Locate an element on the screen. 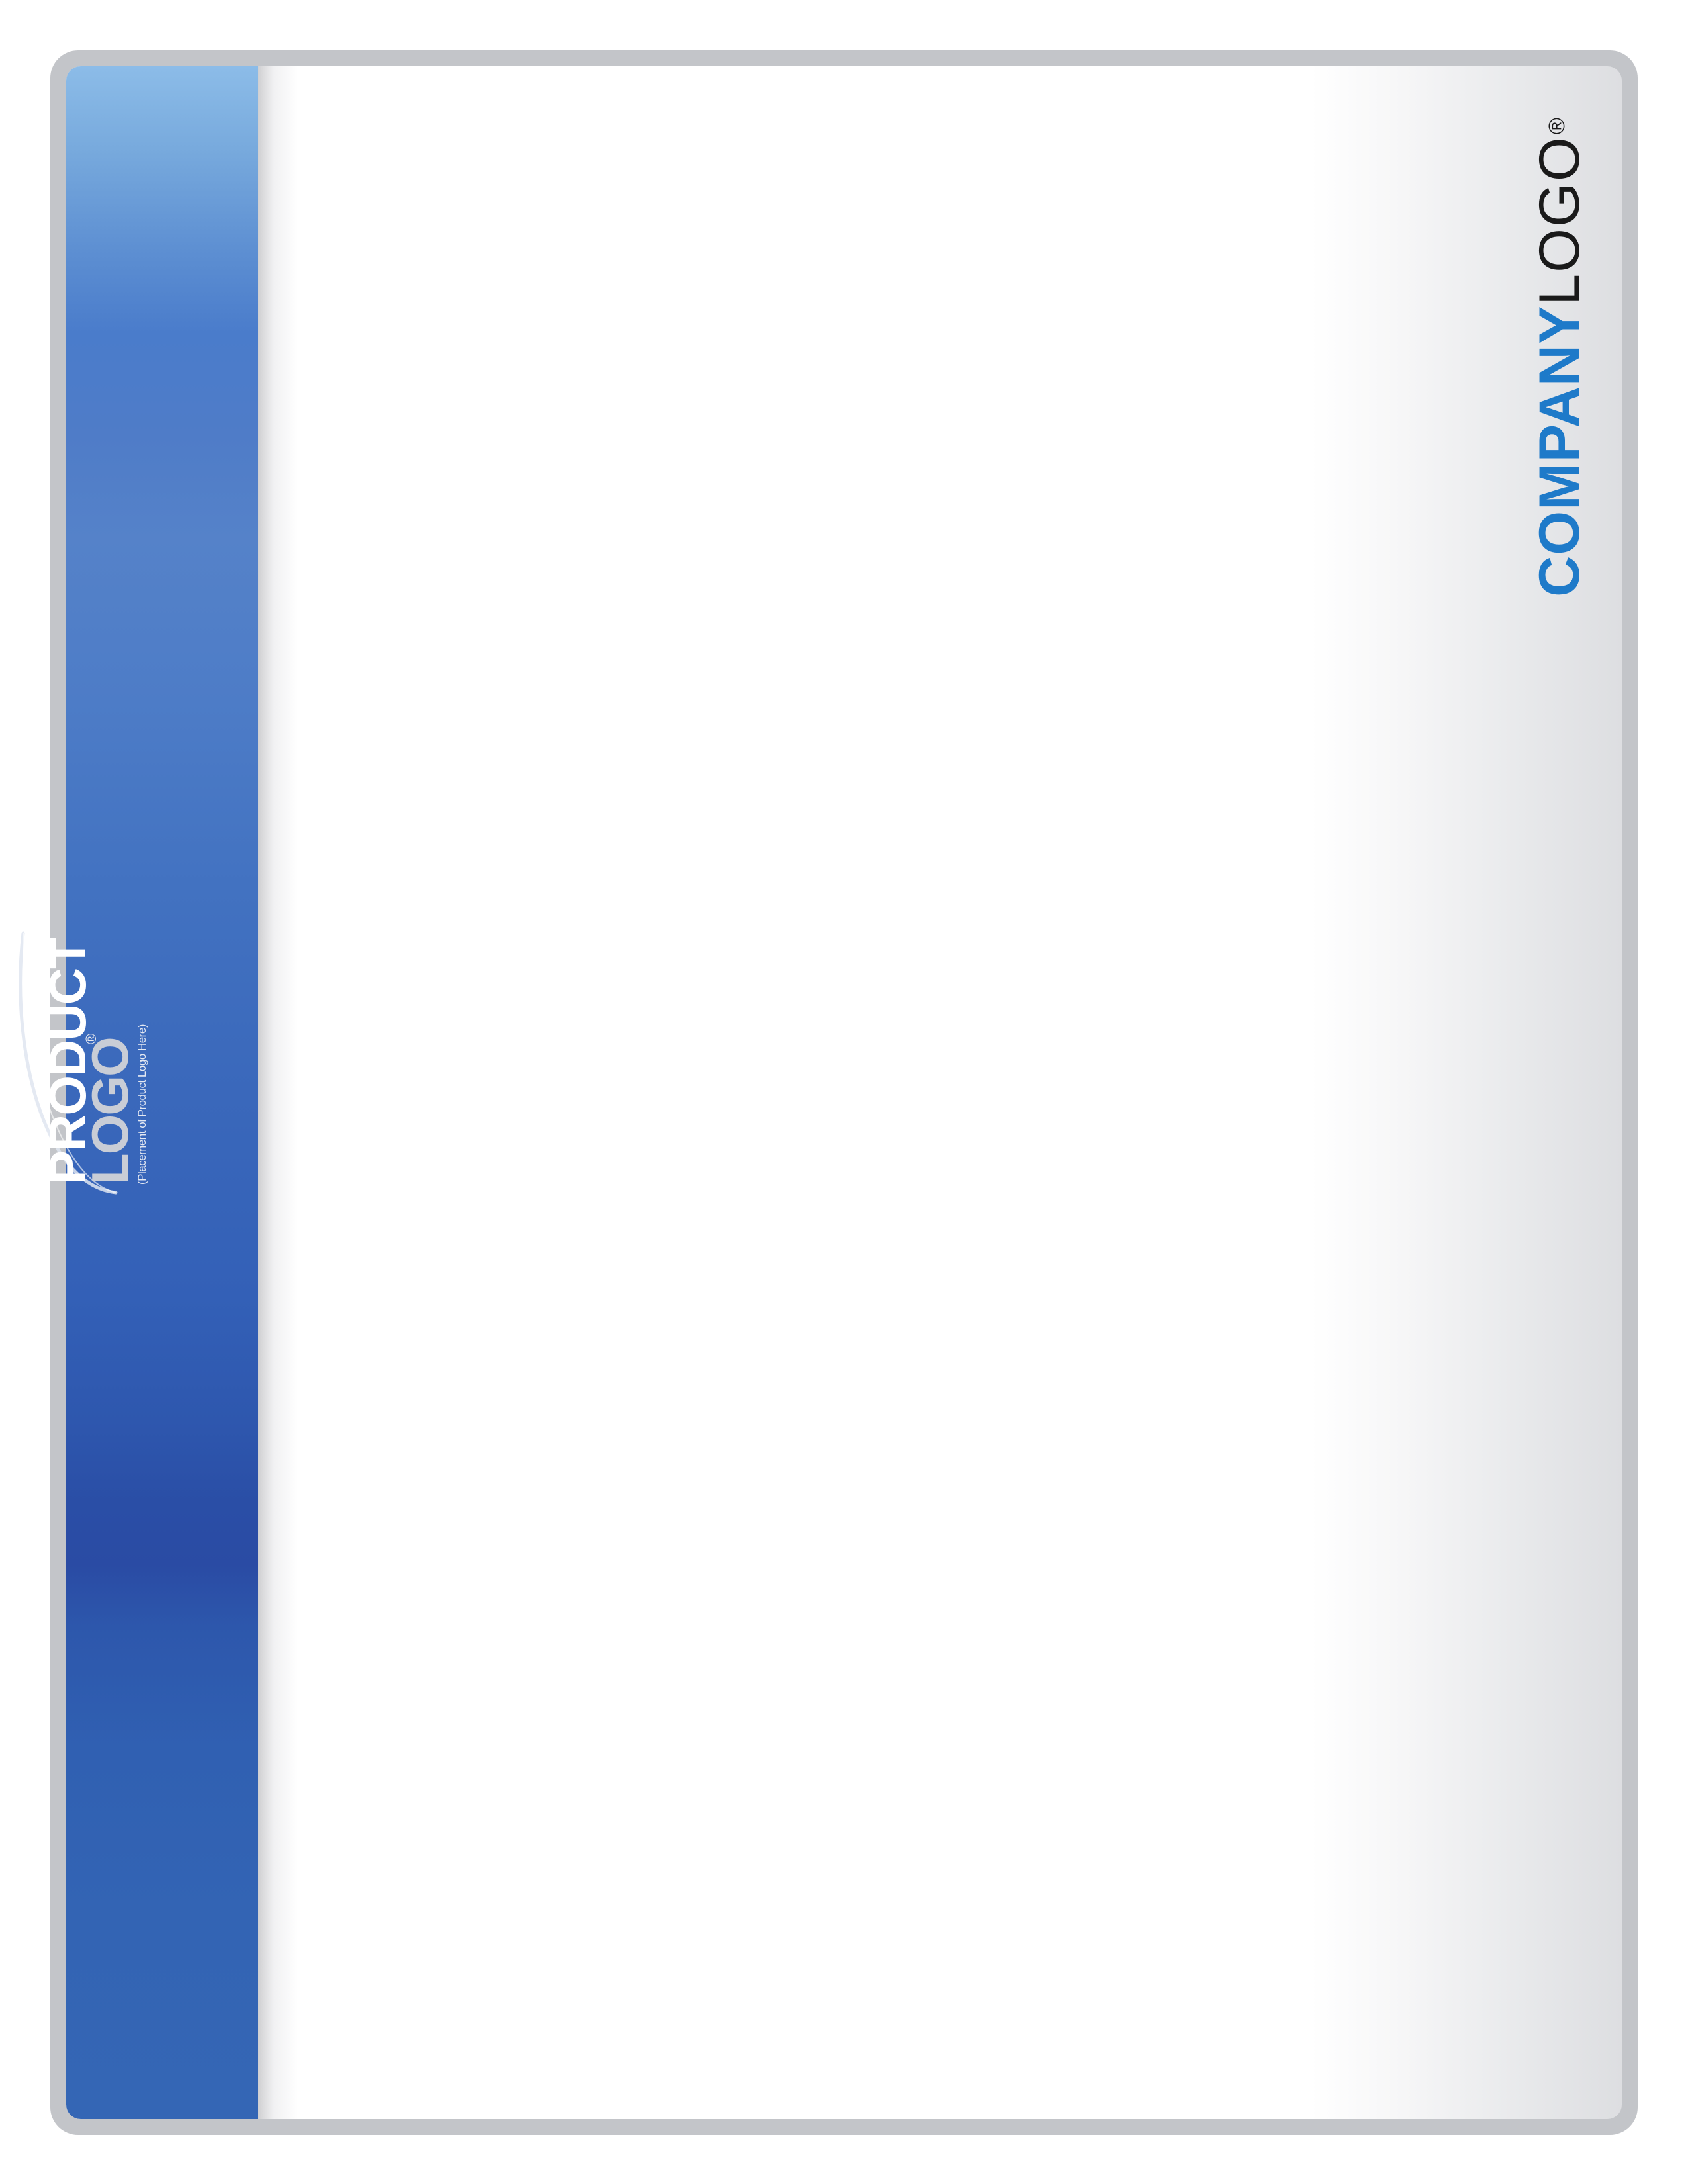  product-logo-caption: (Placement of Product Logo Here) is located at coordinates (142, 1104).